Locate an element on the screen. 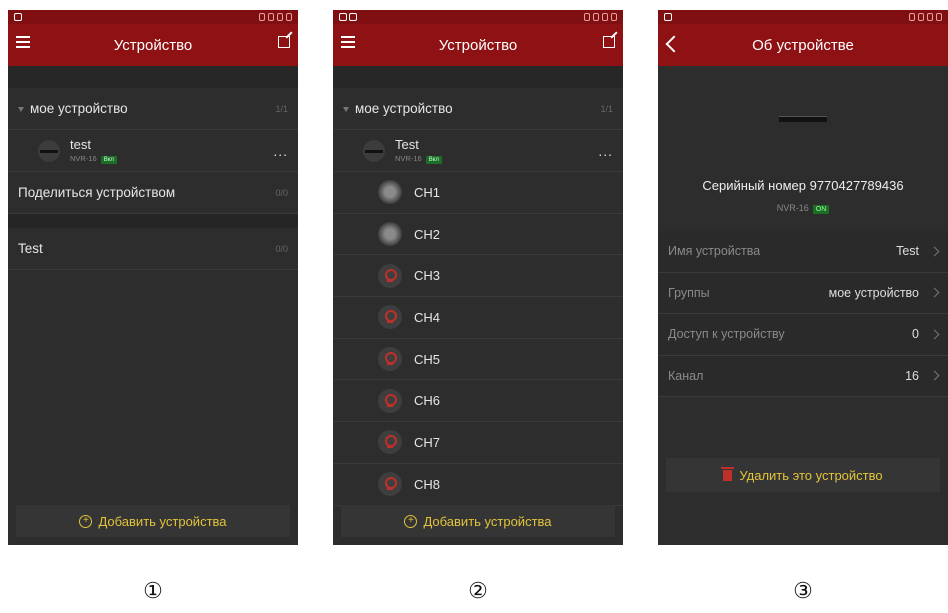  page-title: Об устройстве is located at coordinates (803, 45).